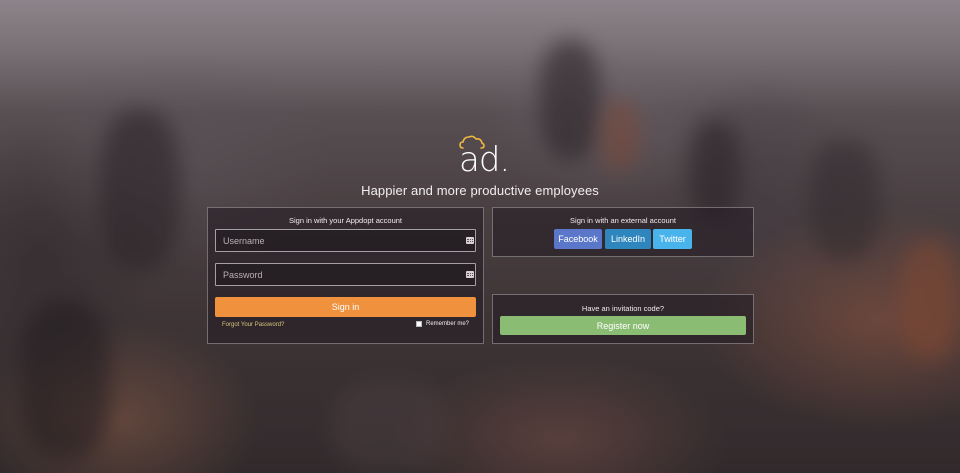 Image resolution: width=960 pixels, height=473 pixels. Describe the element at coordinates (253, 325) in the screenshot. I see `forgot-password-link: Forgot Your Password?` at that location.